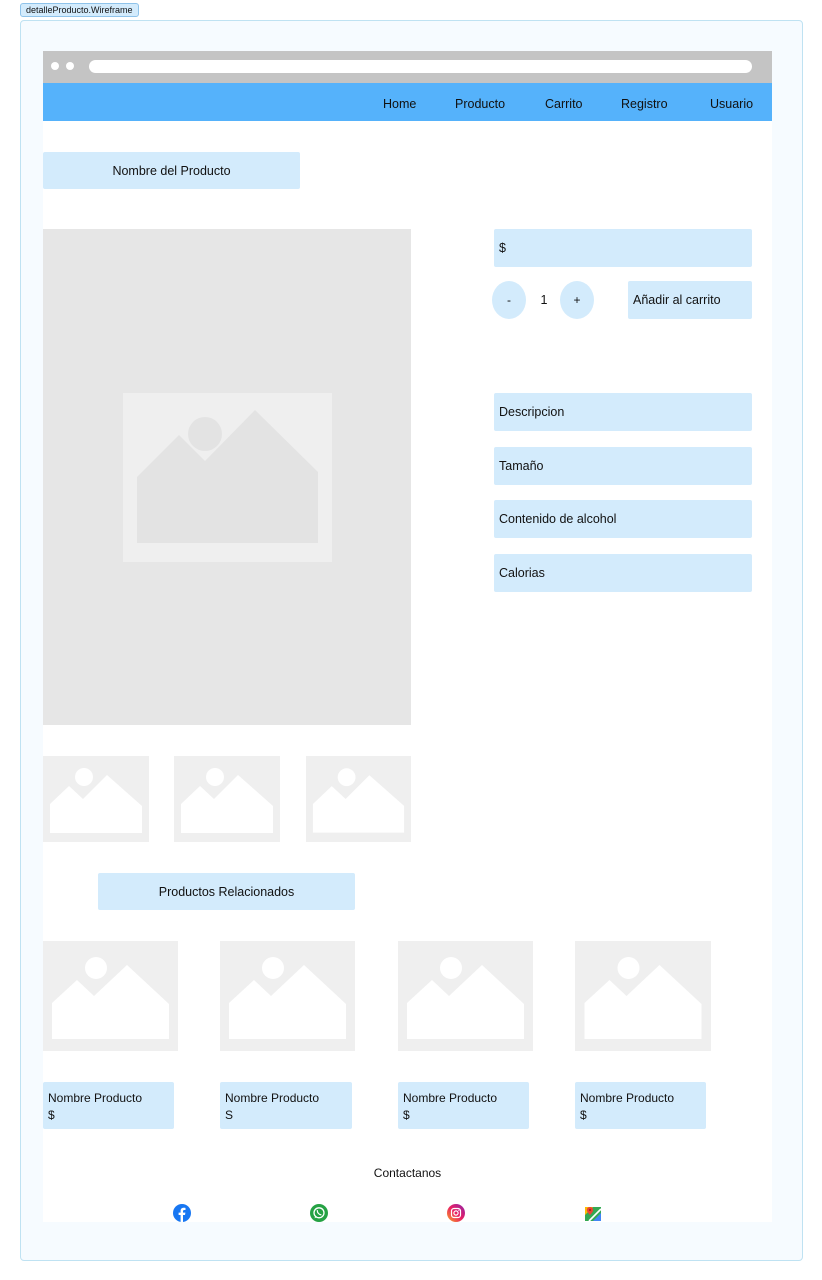 This screenshot has width=822, height=1280. I want to click on product-name: Nombre del Producto, so click(171, 170).